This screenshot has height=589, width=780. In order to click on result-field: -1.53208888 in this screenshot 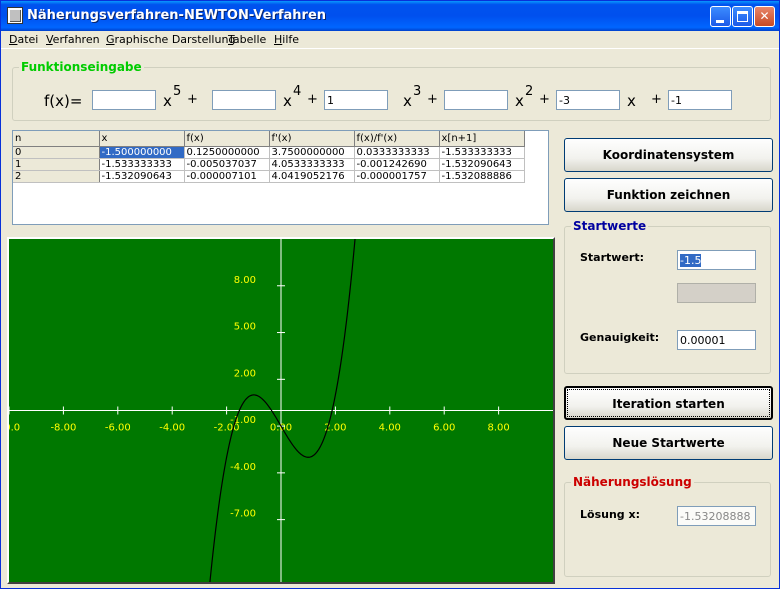, I will do `click(716, 516)`.